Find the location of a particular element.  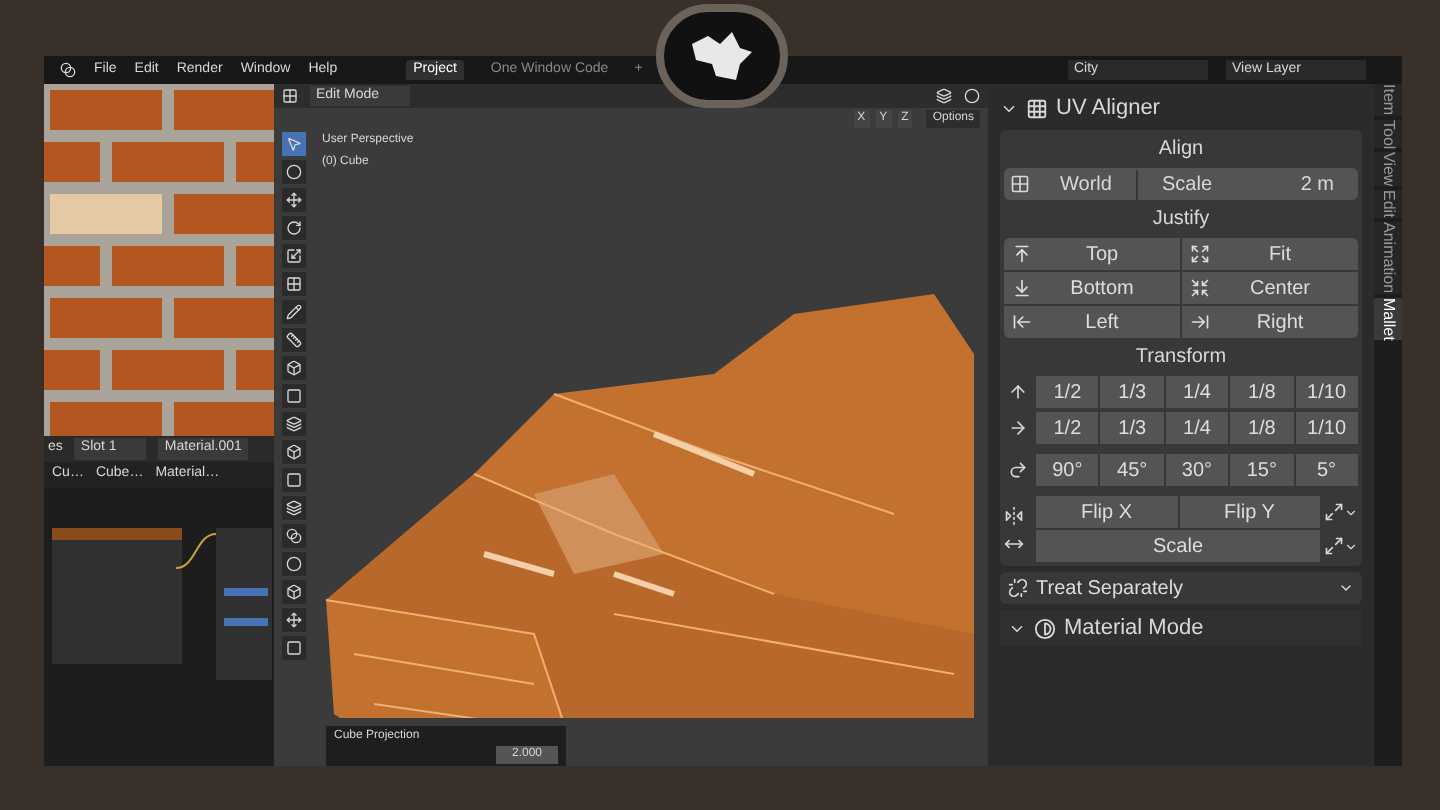

panel-title: UV Aligner is located at coordinates (1108, 108).